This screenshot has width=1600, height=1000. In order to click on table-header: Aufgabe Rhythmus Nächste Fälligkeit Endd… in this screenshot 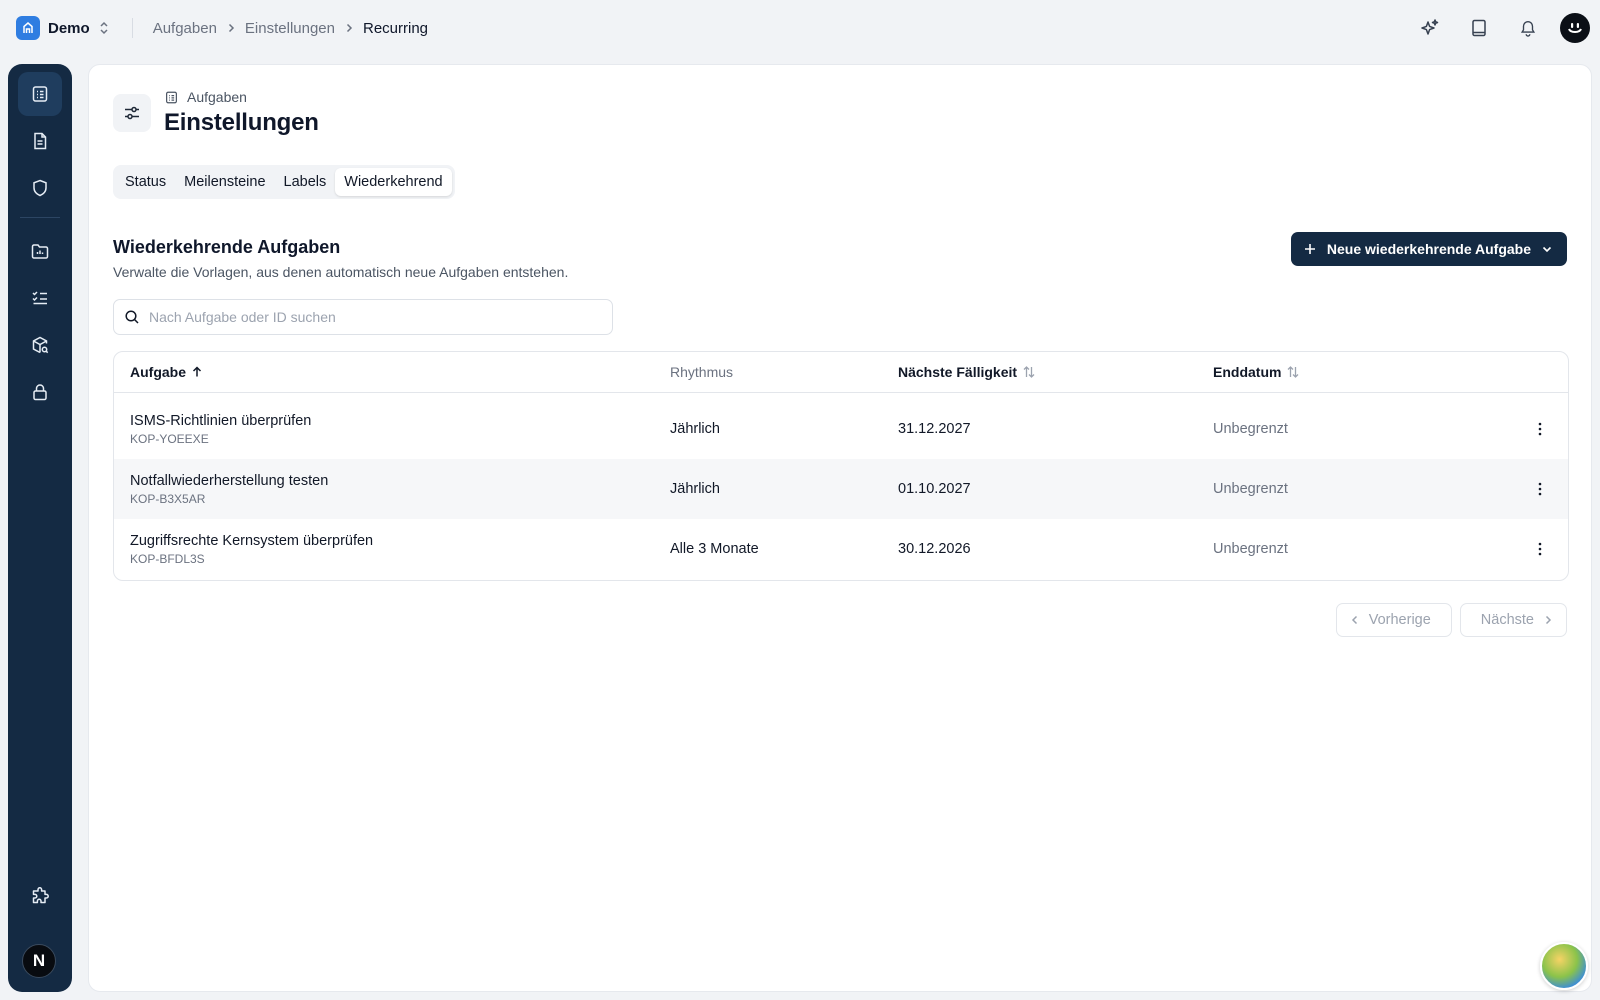, I will do `click(841, 372)`.